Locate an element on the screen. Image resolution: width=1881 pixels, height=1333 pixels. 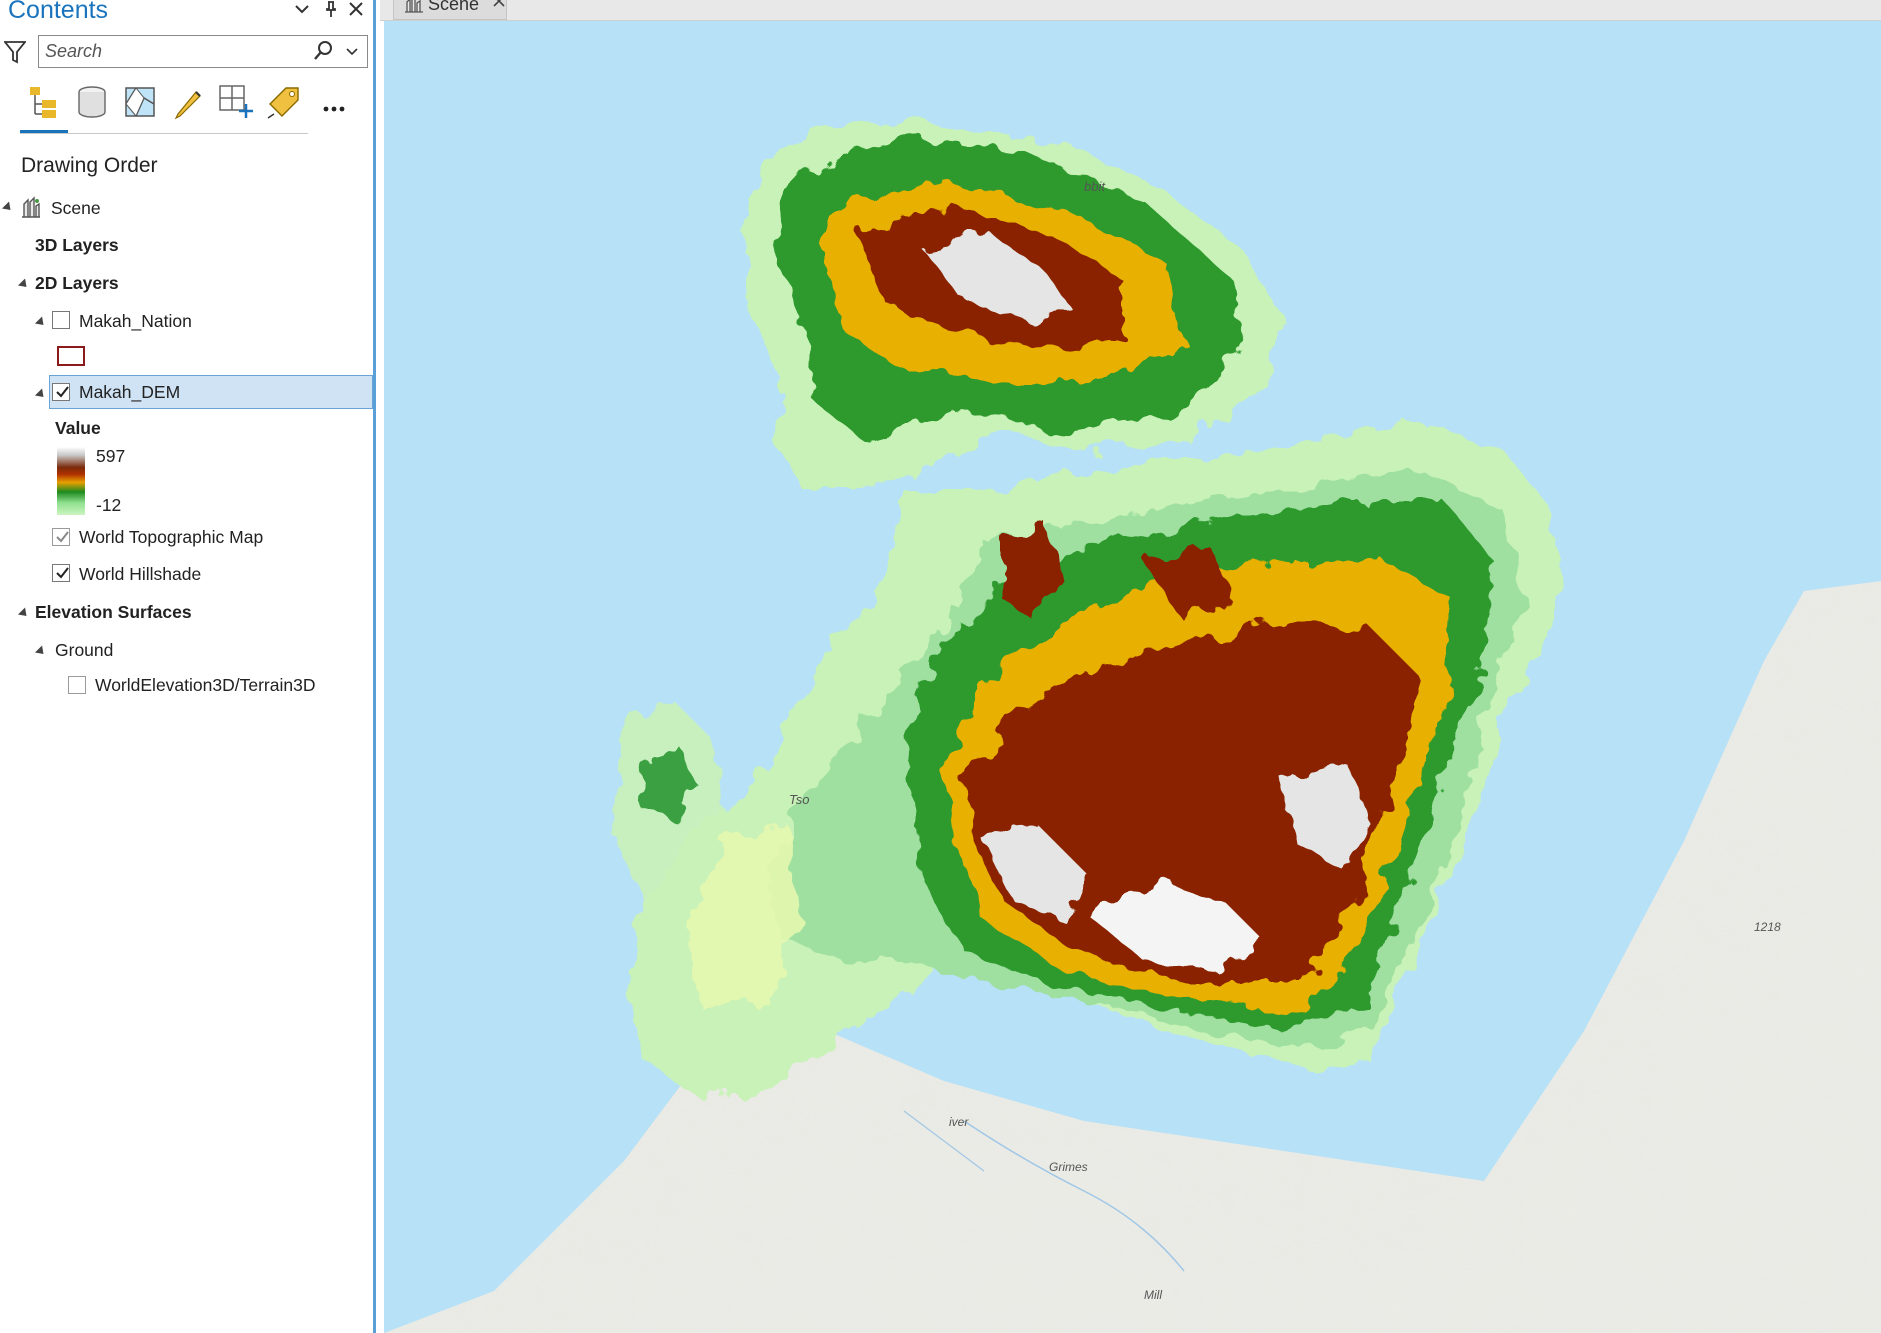
list-by-labeling-icon is located at coordinates (284, 102).